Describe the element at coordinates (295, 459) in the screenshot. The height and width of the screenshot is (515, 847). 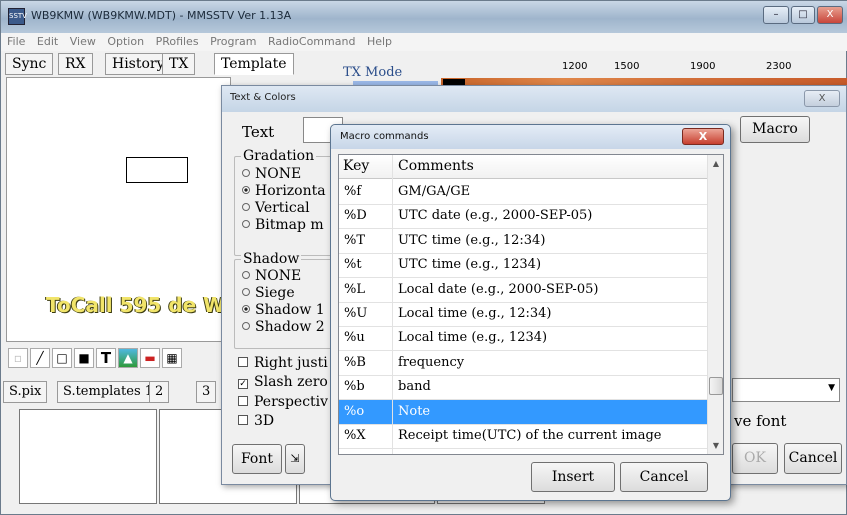
I see `shrink-icon: ⇲` at that location.